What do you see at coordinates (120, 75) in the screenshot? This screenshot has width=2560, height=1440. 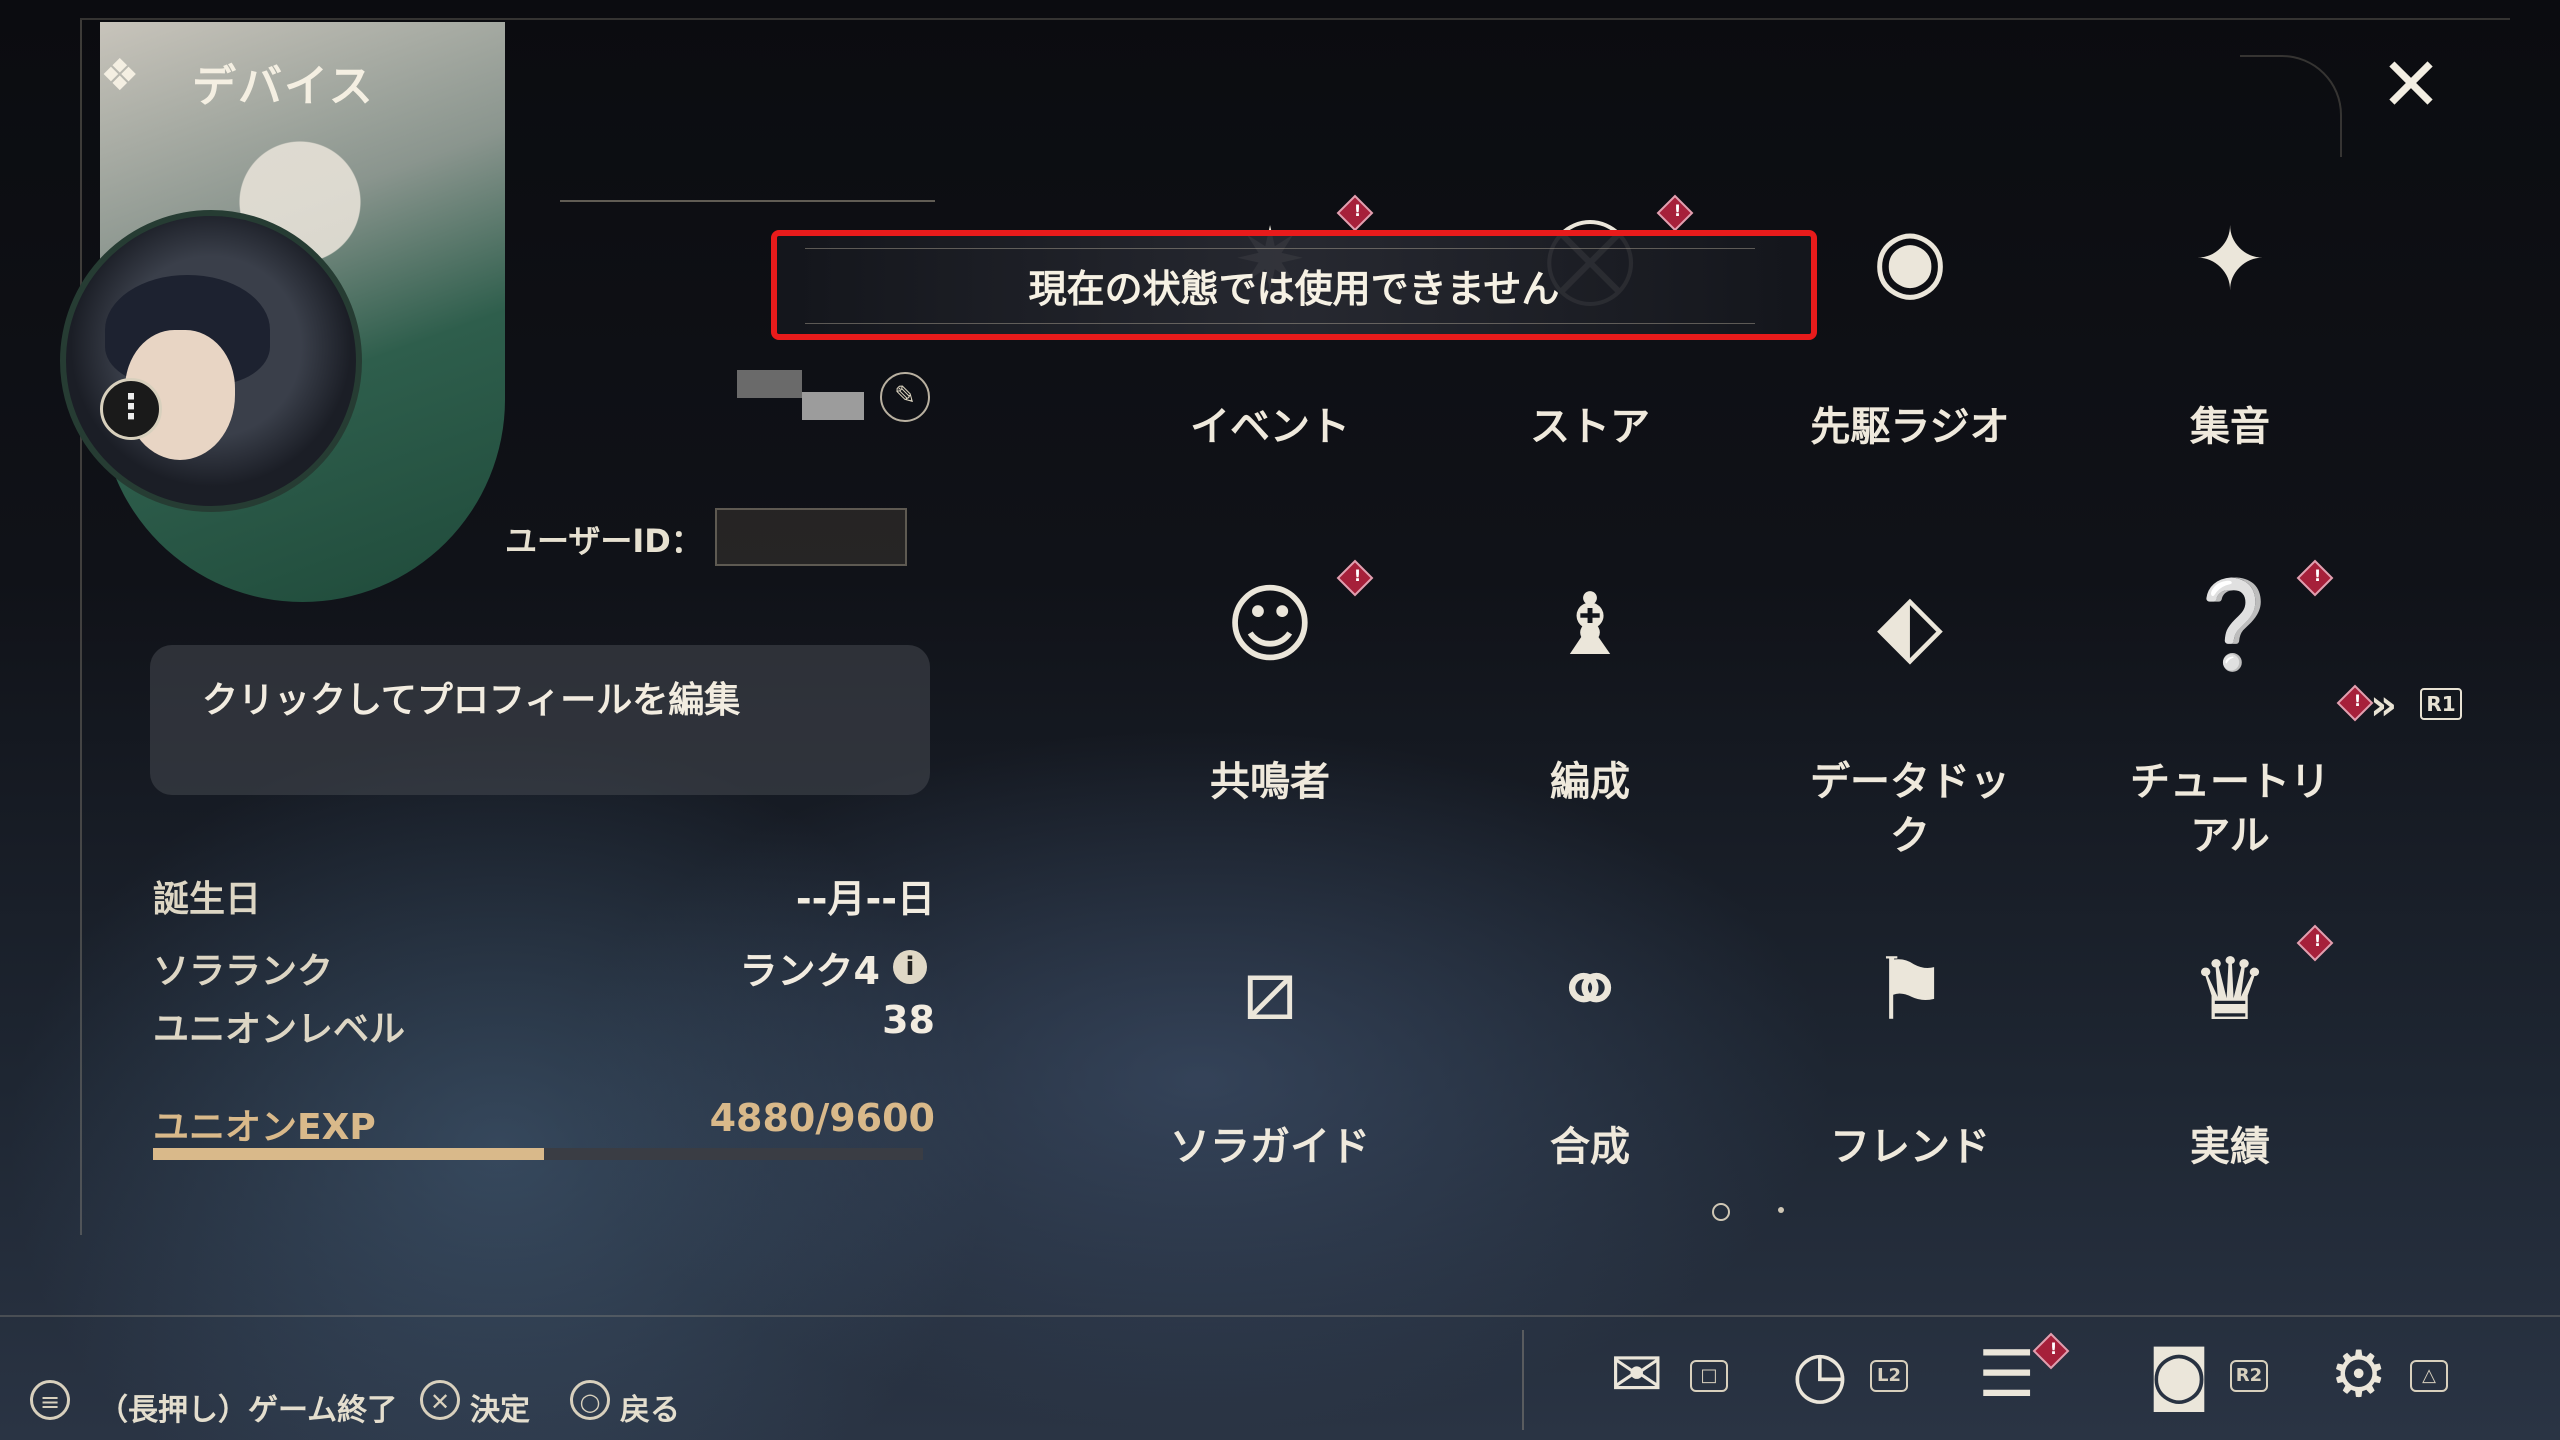 I see `device-icon: ❖` at bounding box center [120, 75].